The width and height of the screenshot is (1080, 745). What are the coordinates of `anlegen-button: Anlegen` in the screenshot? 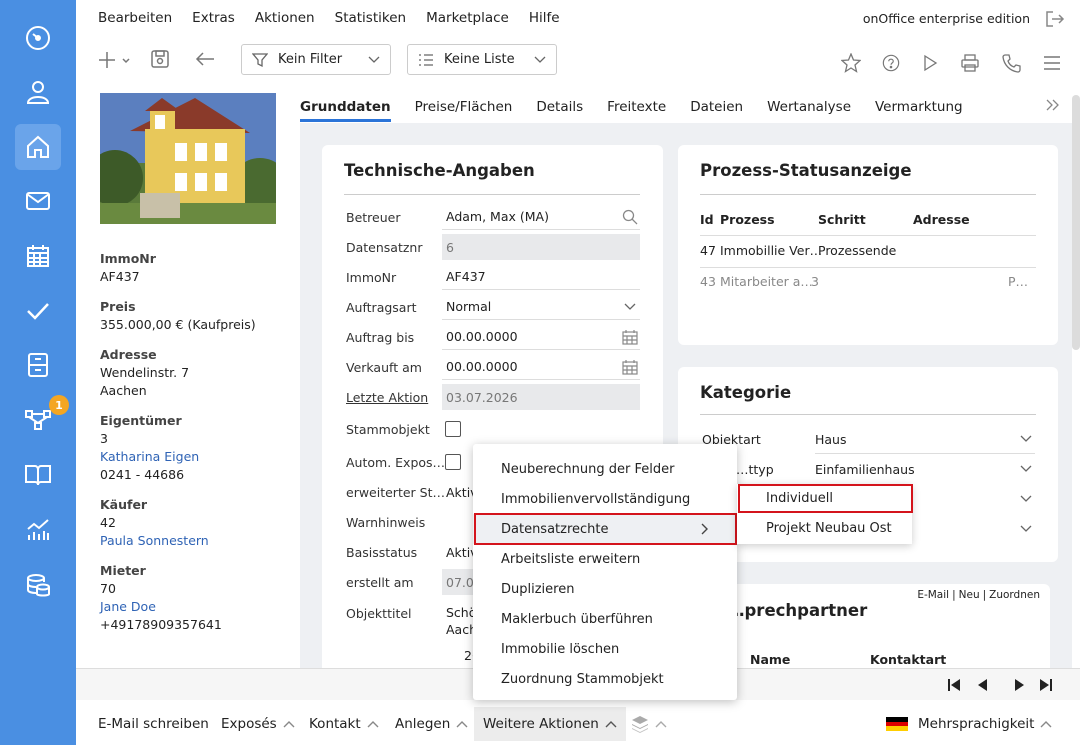 It's located at (431, 724).